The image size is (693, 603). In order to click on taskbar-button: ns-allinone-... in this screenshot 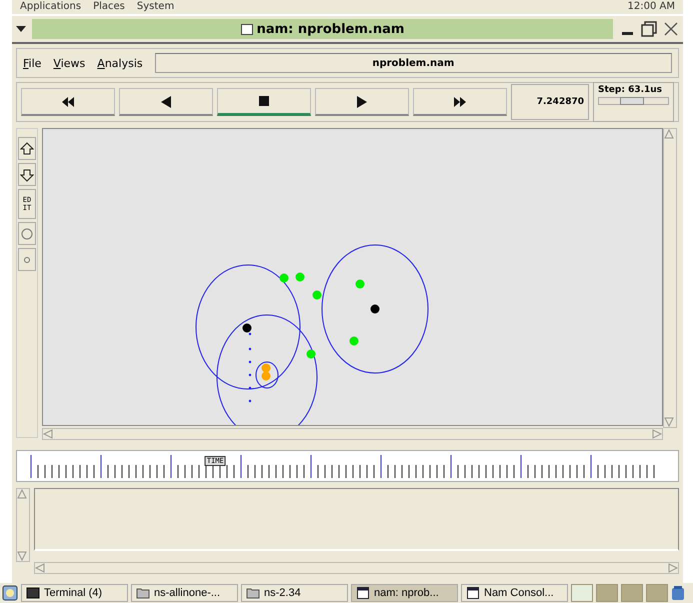, I will do `click(184, 593)`.